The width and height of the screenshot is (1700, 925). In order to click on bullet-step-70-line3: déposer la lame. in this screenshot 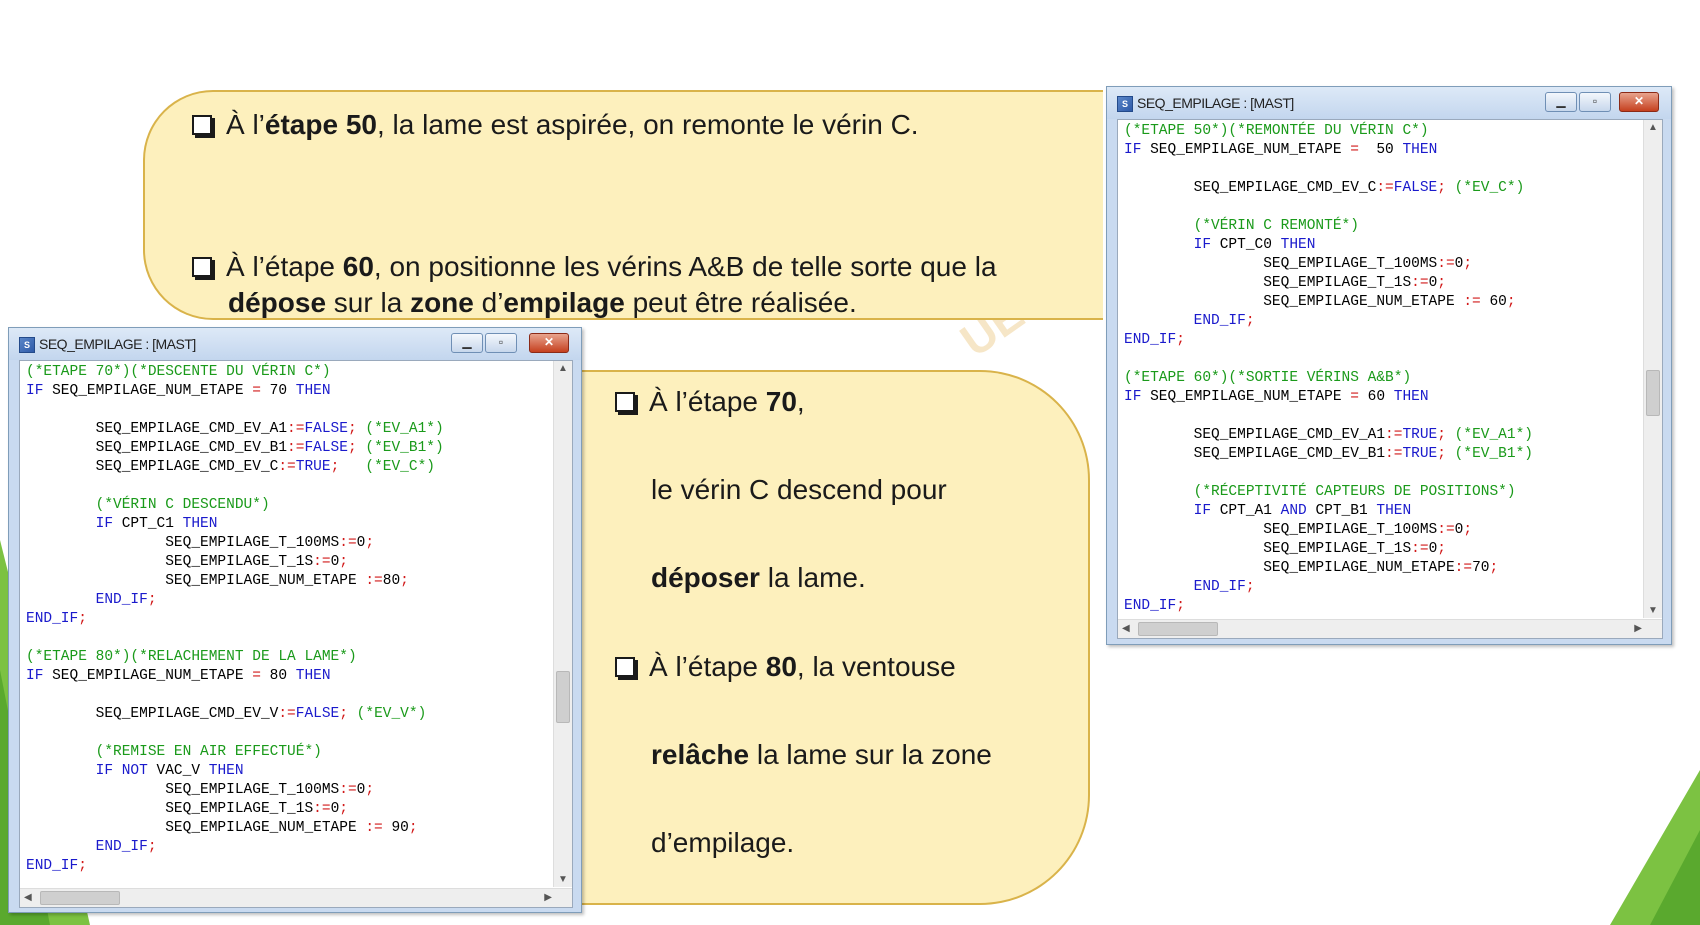, I will do `click(758, 577)`.